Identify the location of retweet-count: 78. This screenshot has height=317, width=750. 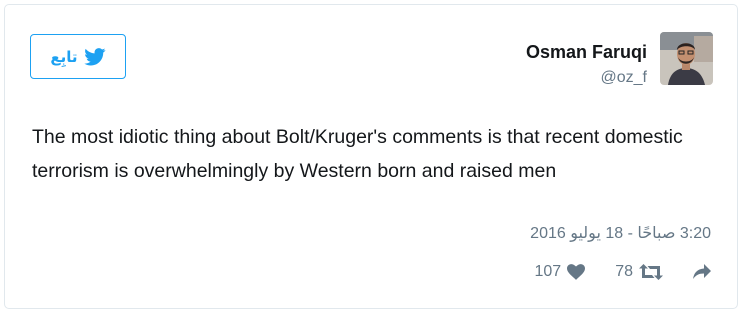
(624, 271).